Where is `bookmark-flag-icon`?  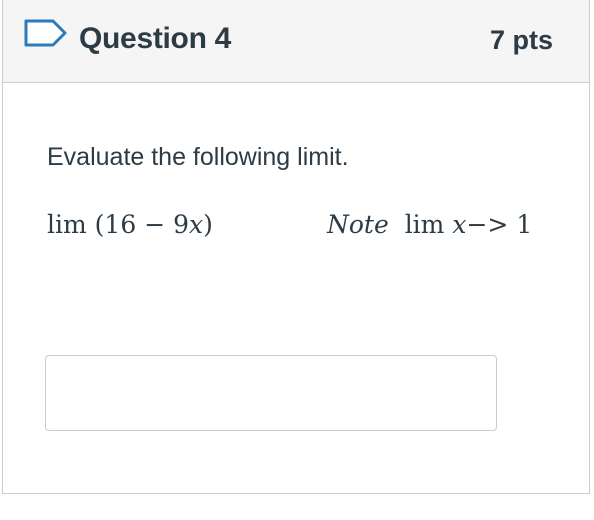 bookmark-flag-icon is located at coordinates (46, 33).